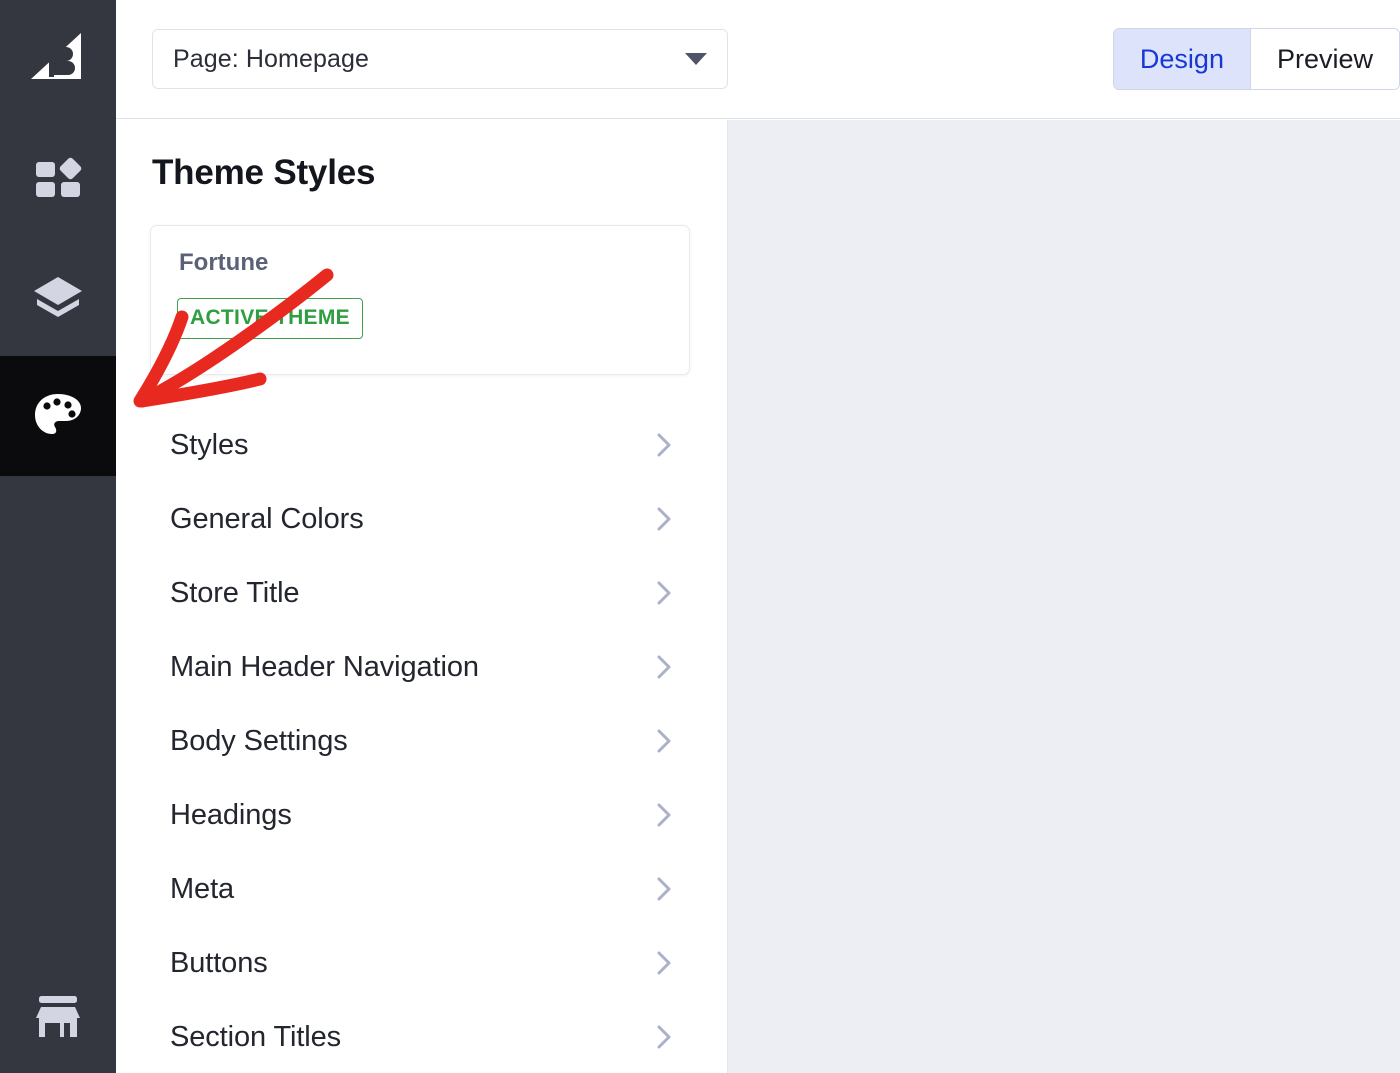  I want to click on menu-item-label: Buttons, so click(219, 962).